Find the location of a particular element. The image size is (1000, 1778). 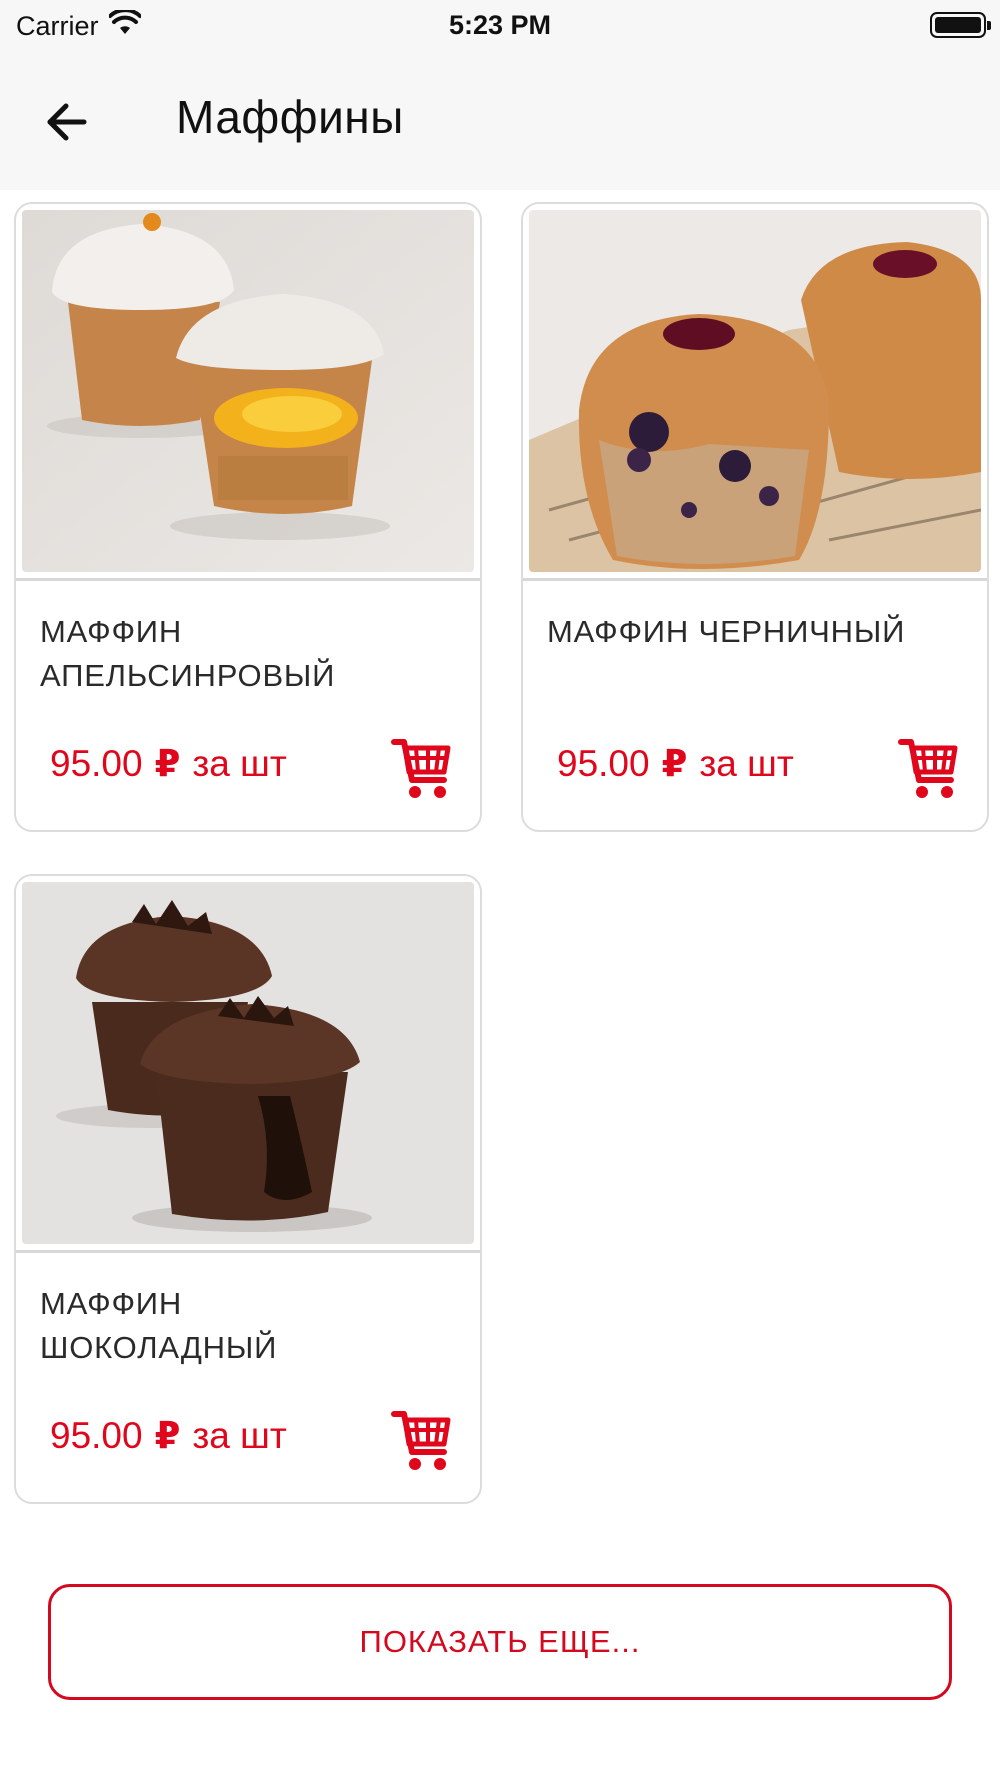

product-title: МАФФИН АПЕЛЬСИНРОВЫЙ is located at coordinates (250, 654).